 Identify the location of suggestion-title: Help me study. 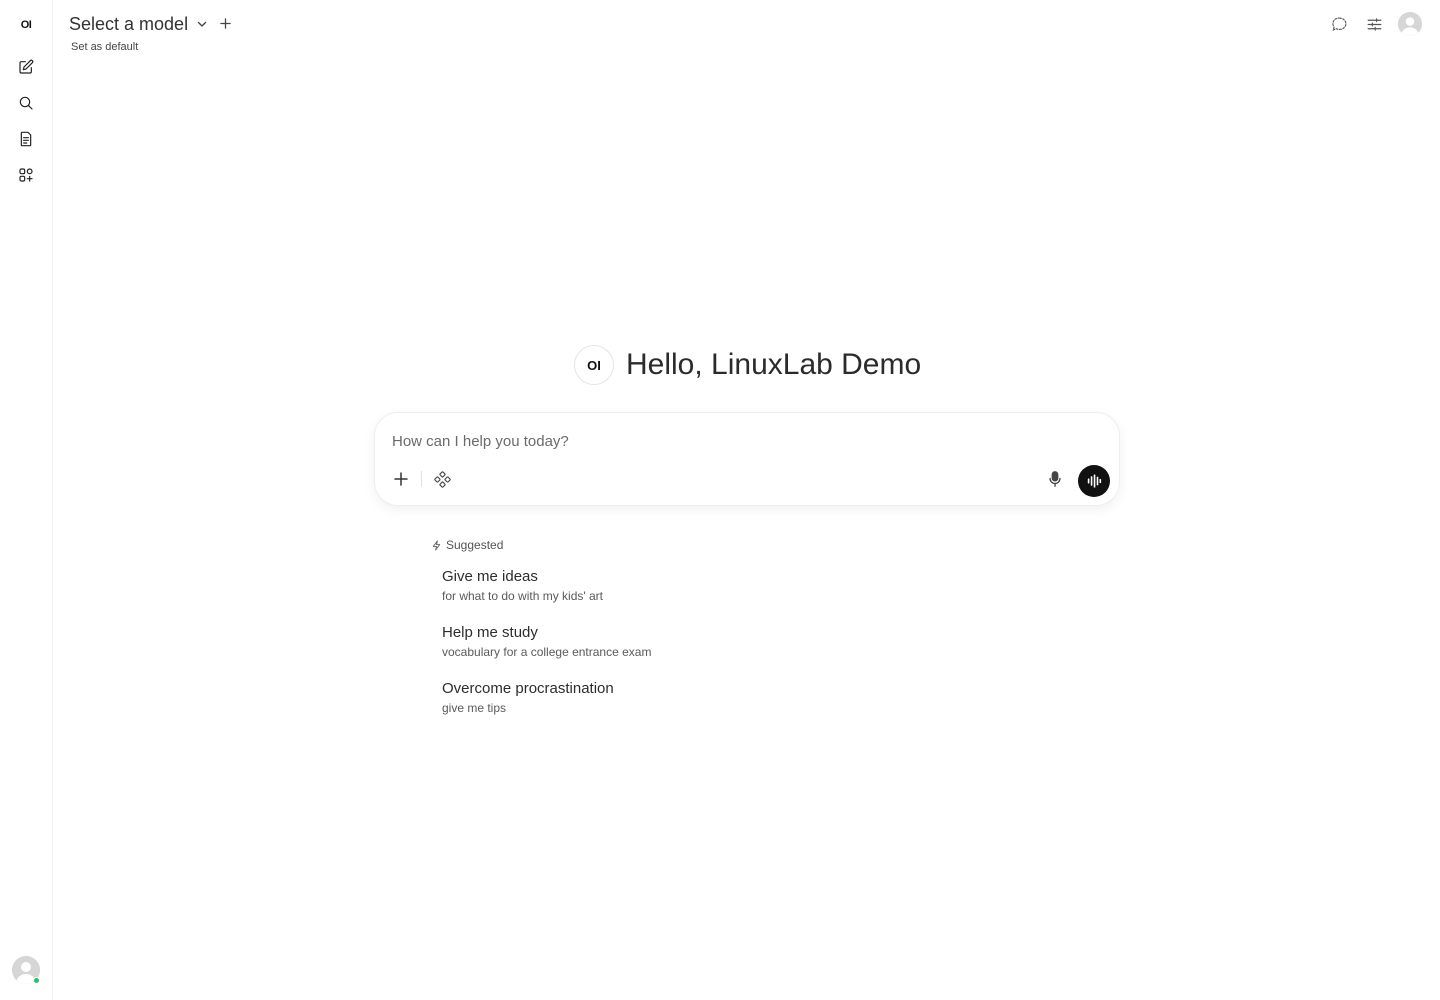
(490, 632).